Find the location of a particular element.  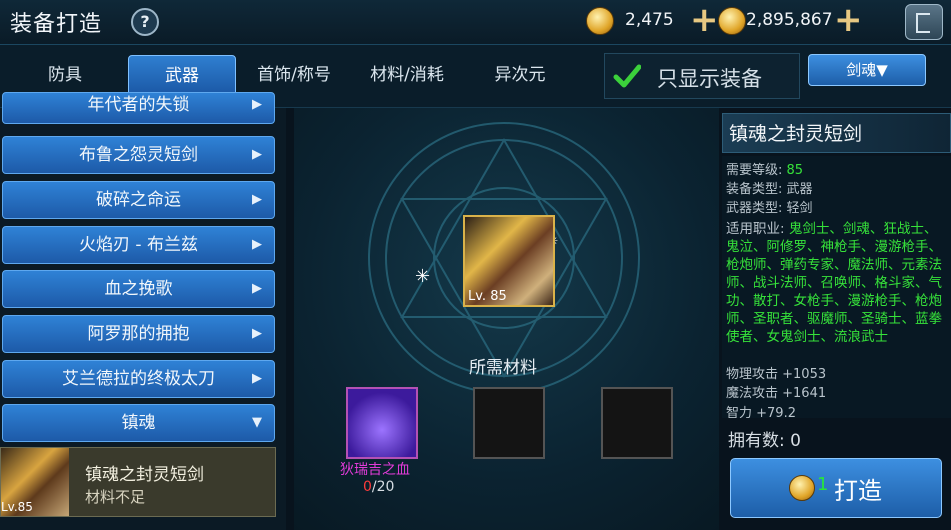

list-item: 火焰刃 - 布兰兹 ▶ is located at coordinates (138, 245).